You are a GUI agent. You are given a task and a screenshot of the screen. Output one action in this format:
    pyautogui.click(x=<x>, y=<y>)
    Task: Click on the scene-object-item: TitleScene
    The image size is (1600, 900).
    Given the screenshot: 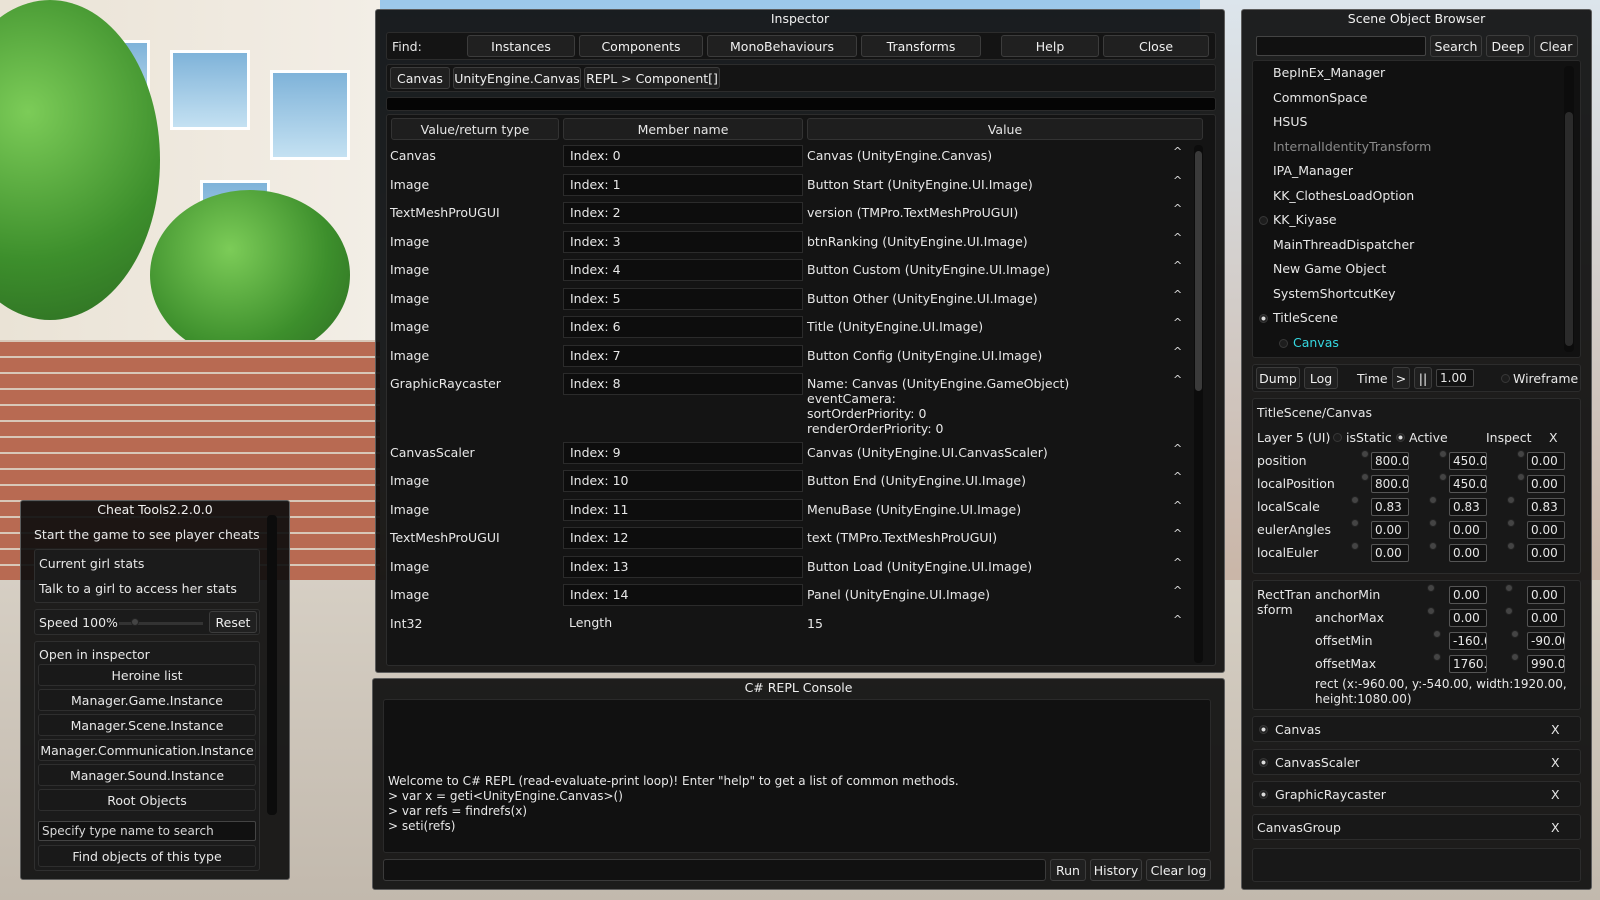 What is the action you would take?
    pyautogui.click(x=1305, y=318)
    